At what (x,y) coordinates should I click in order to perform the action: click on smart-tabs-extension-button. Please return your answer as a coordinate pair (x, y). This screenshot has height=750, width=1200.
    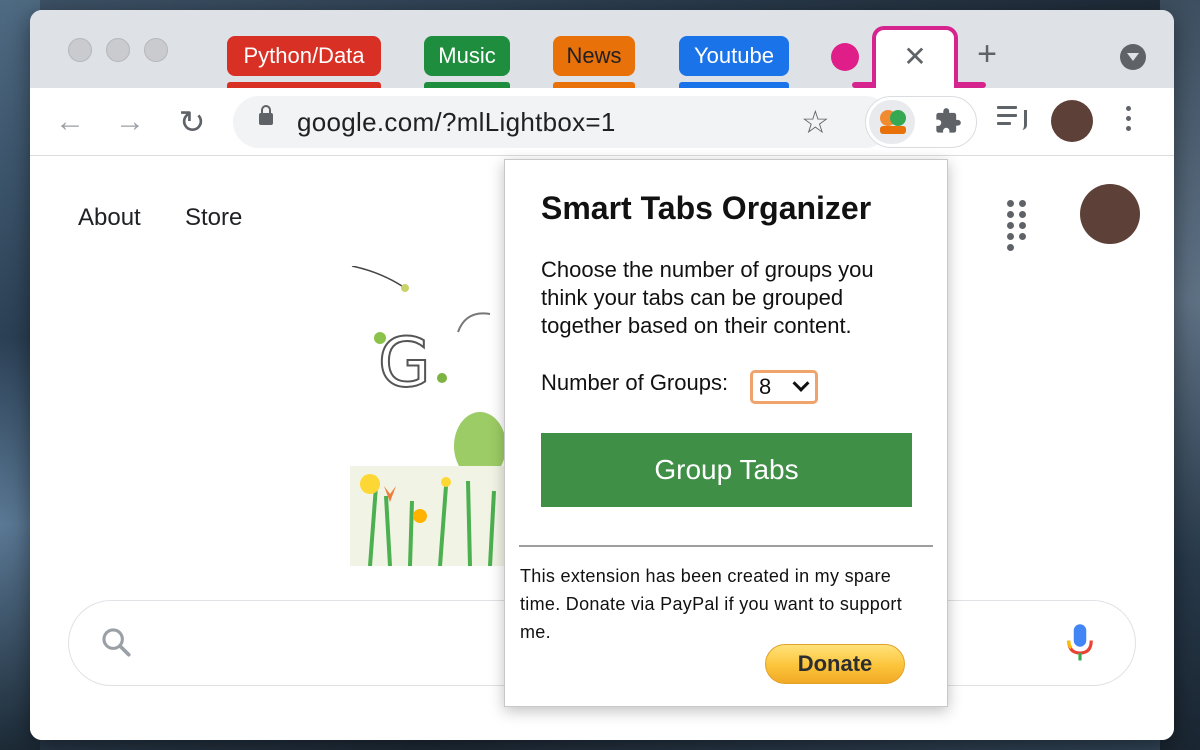
    Looking at the image, I should click on (892, 122).